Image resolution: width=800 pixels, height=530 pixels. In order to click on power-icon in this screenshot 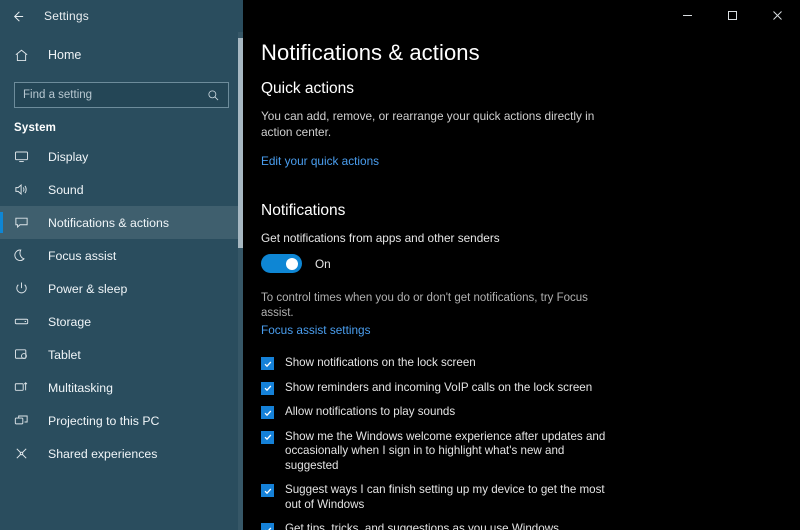, I will do `click(25, 288)`.